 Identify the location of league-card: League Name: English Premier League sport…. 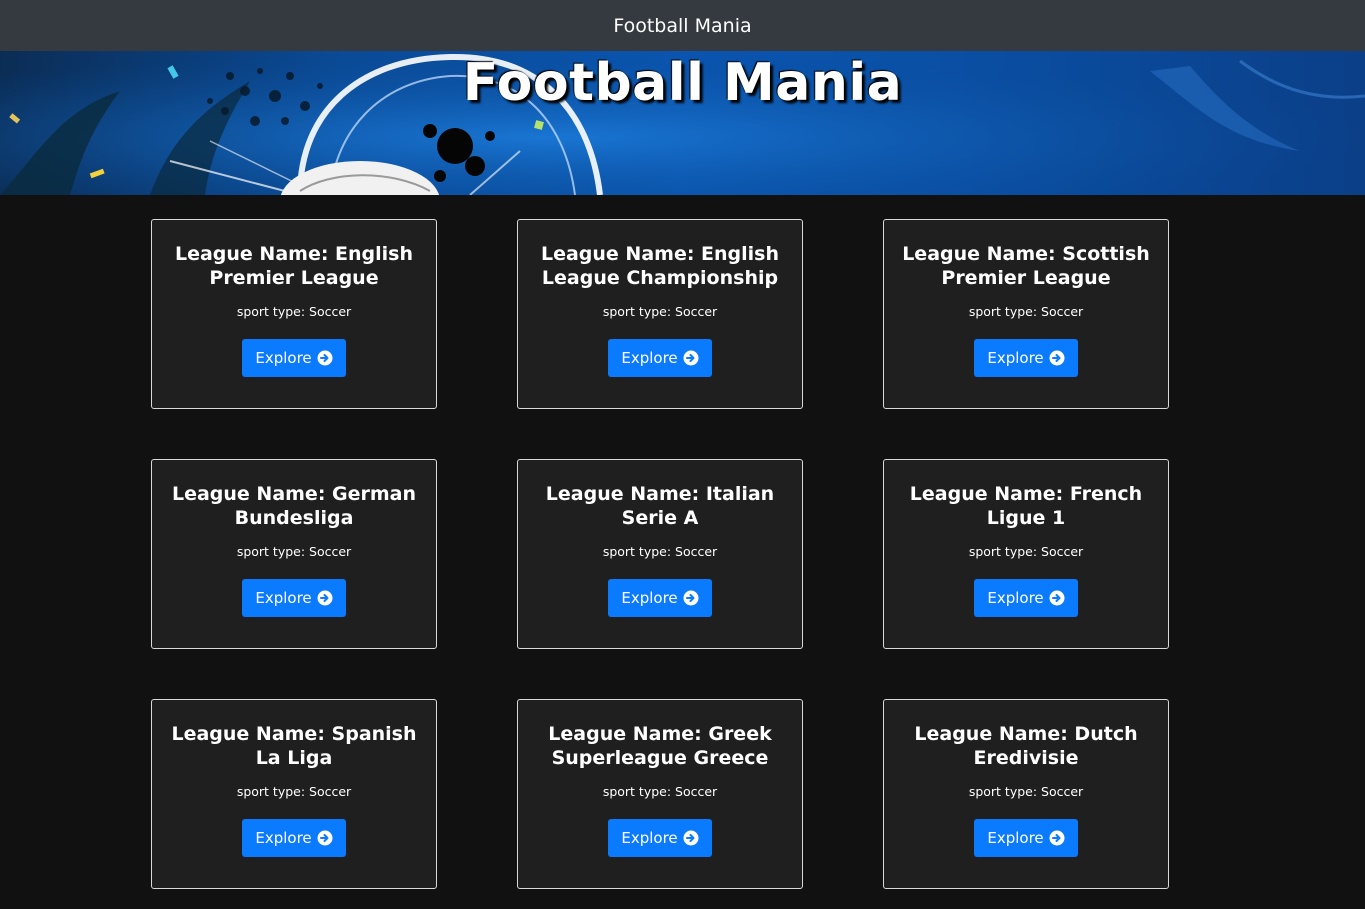
(294, 314).